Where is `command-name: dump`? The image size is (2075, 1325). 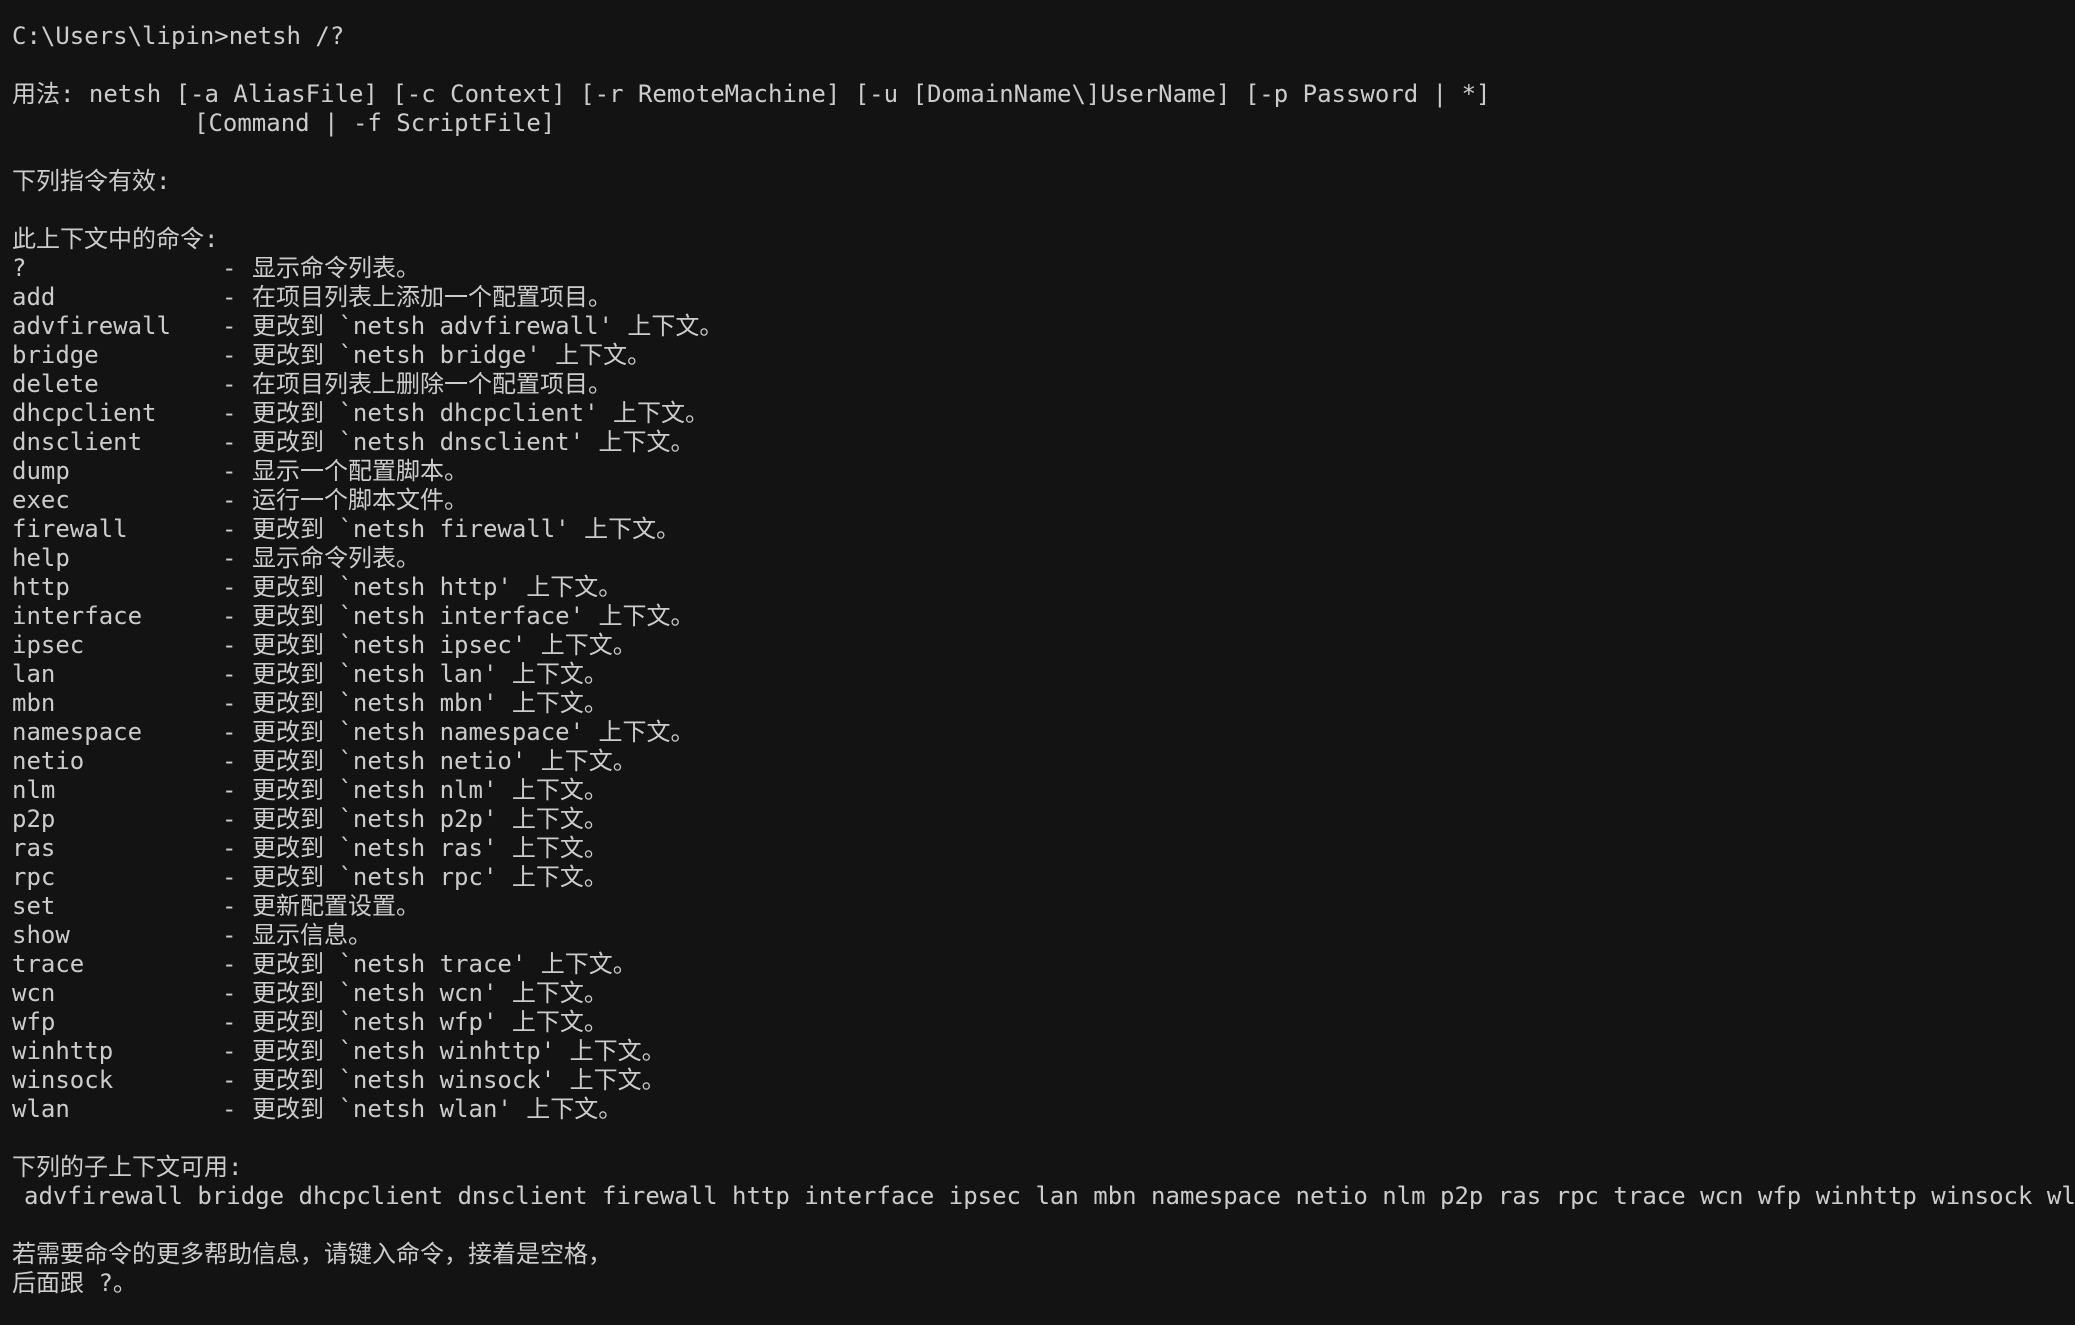 command-name: dump is located at coordinates (41, 471).